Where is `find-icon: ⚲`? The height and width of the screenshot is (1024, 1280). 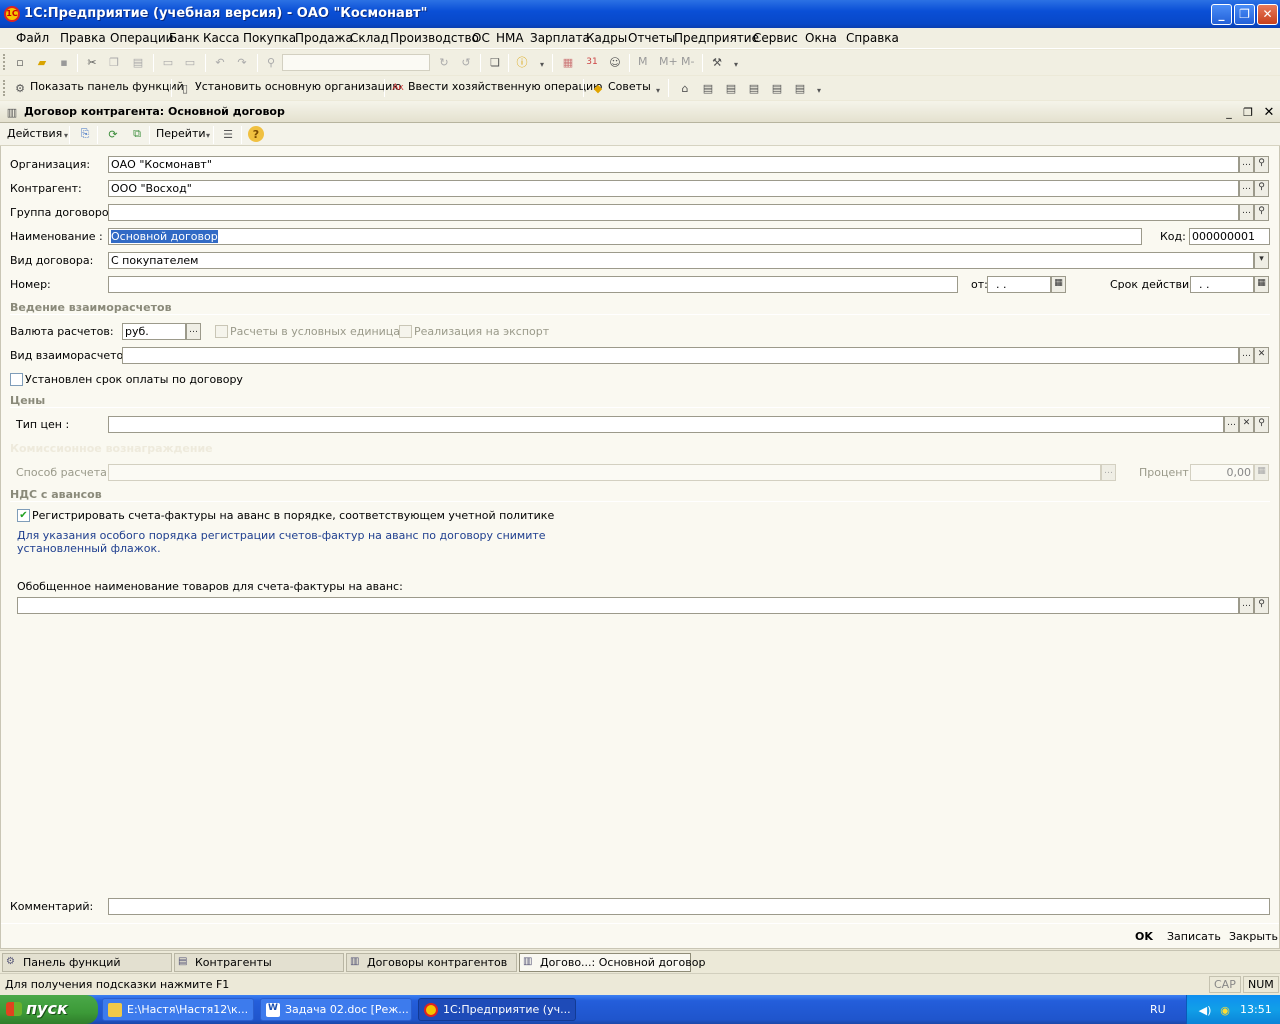 find-icon: ⚲ is located at coordinates (271, 62).